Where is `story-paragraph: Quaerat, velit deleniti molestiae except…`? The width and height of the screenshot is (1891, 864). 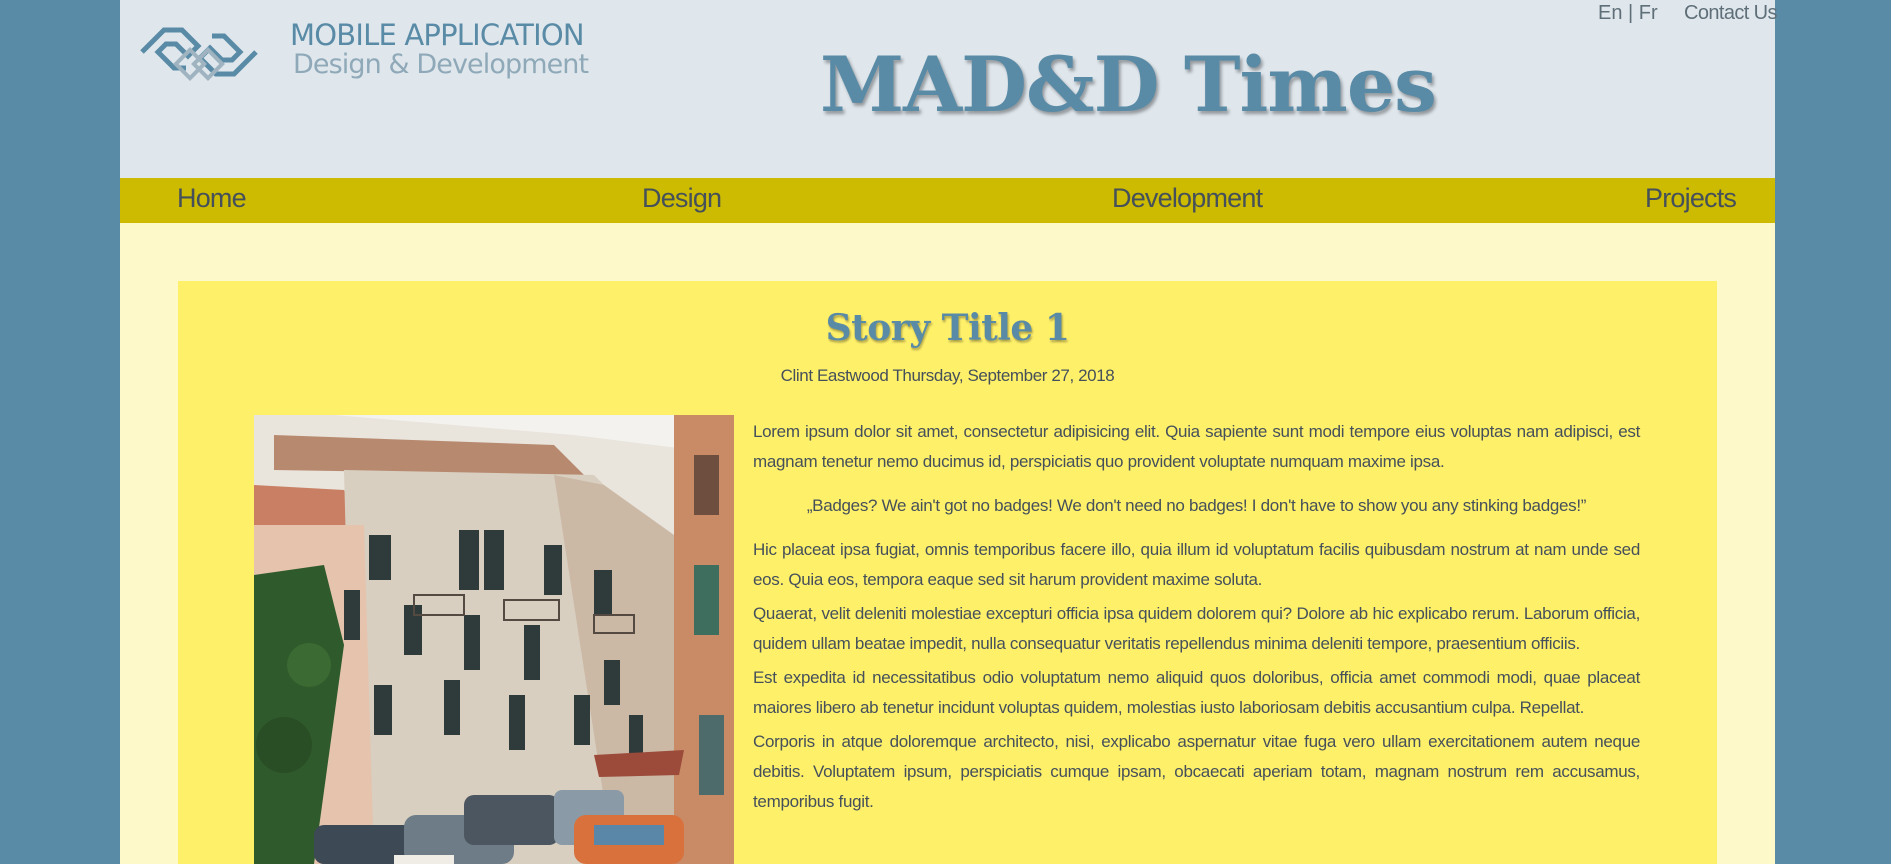
story-paragraph: Quaerat, velit deleniti molestiae except… is located at coordinates (1196, 628).